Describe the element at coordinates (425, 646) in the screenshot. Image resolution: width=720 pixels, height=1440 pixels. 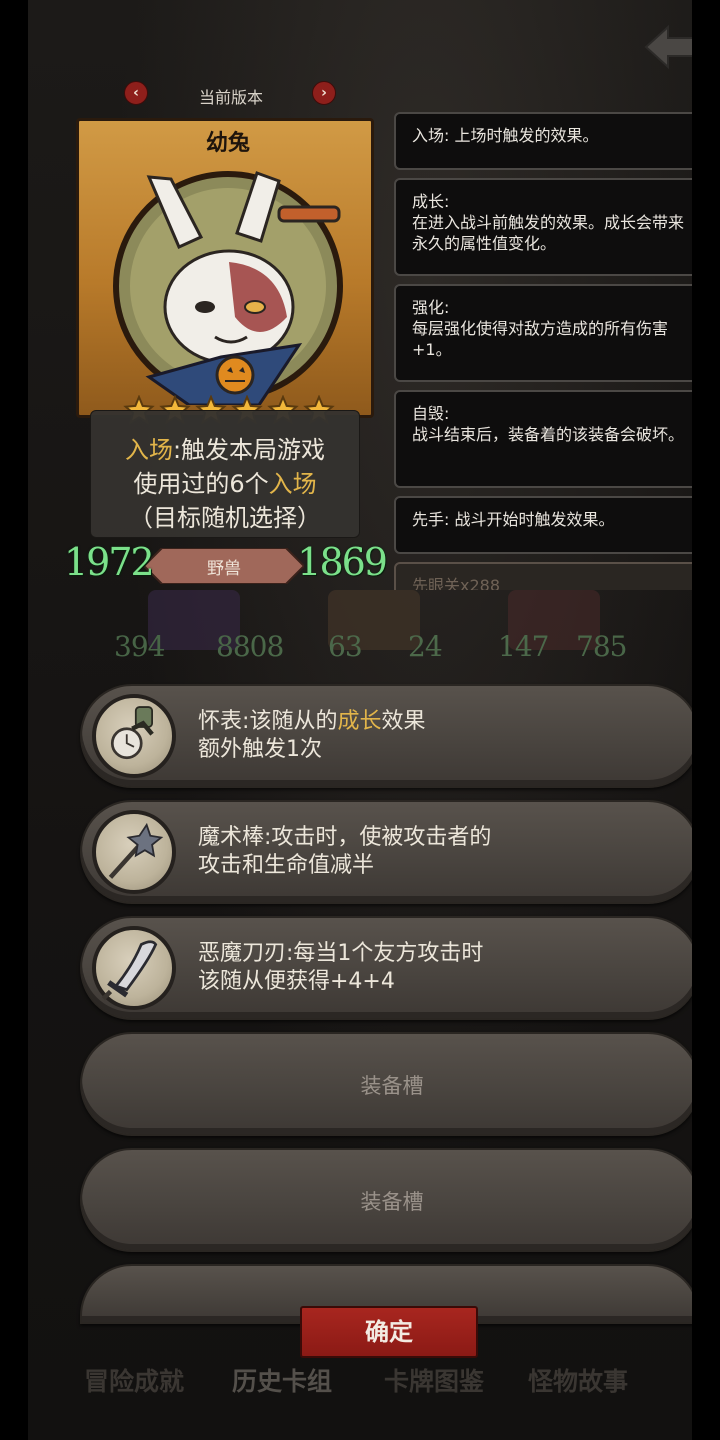
I see `mini-health-value: 24` at that location.